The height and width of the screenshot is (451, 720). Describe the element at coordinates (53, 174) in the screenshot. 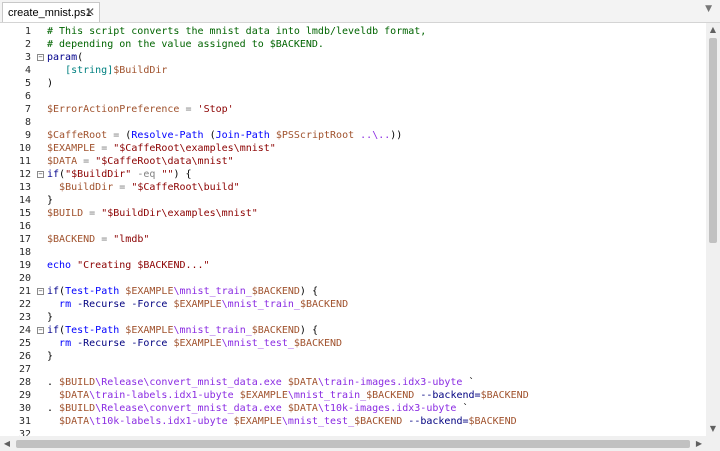

I see `code-token: if` at that location.